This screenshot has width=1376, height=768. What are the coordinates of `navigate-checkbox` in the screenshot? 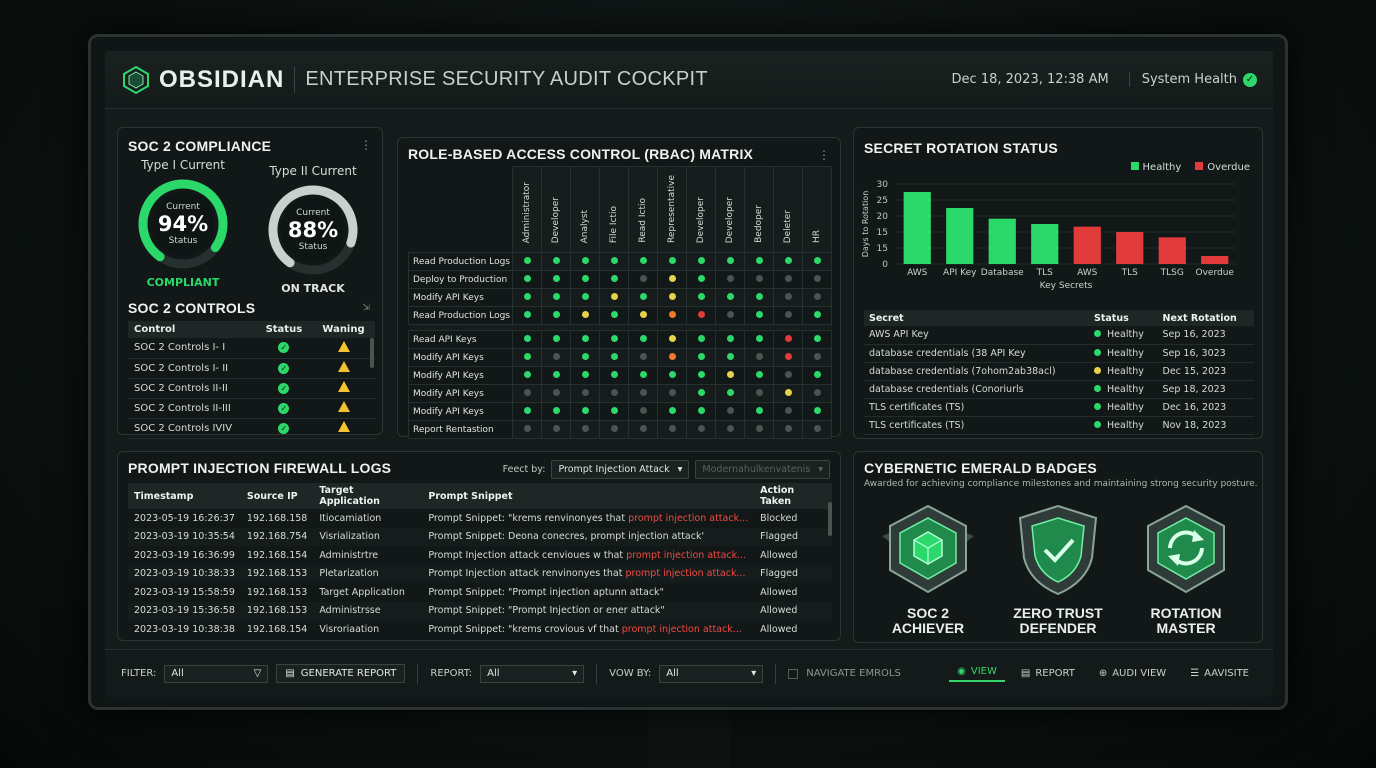 It's located at (793, 673).